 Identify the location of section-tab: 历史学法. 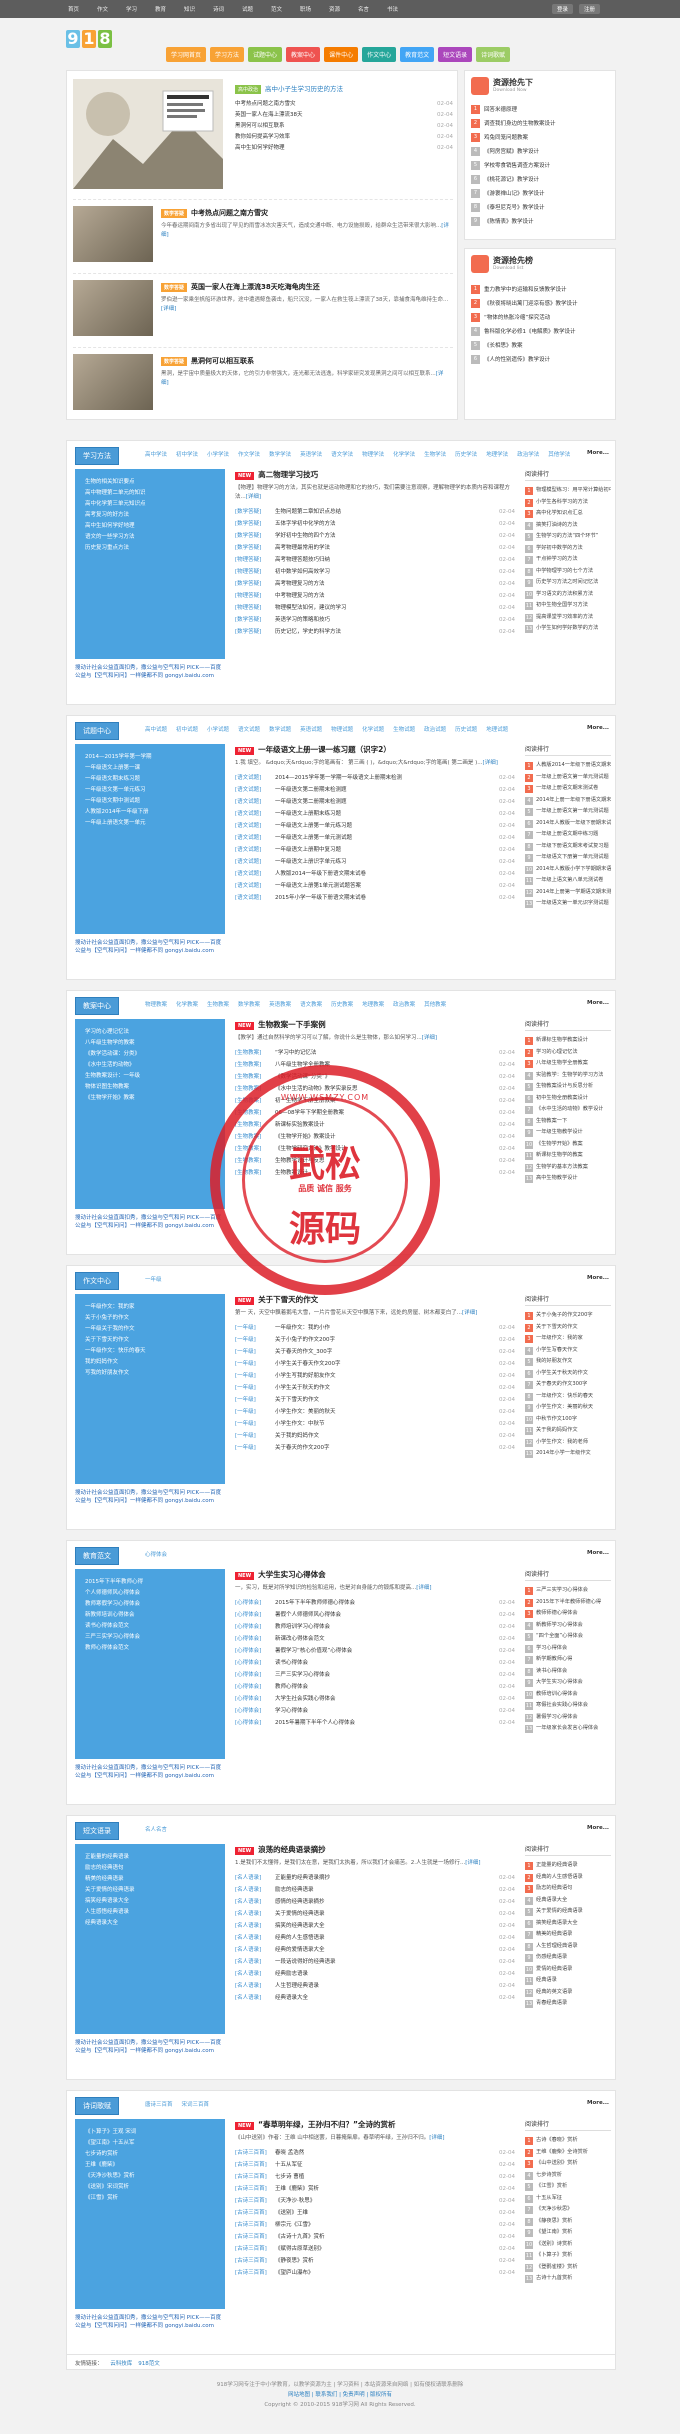
(466, 454).